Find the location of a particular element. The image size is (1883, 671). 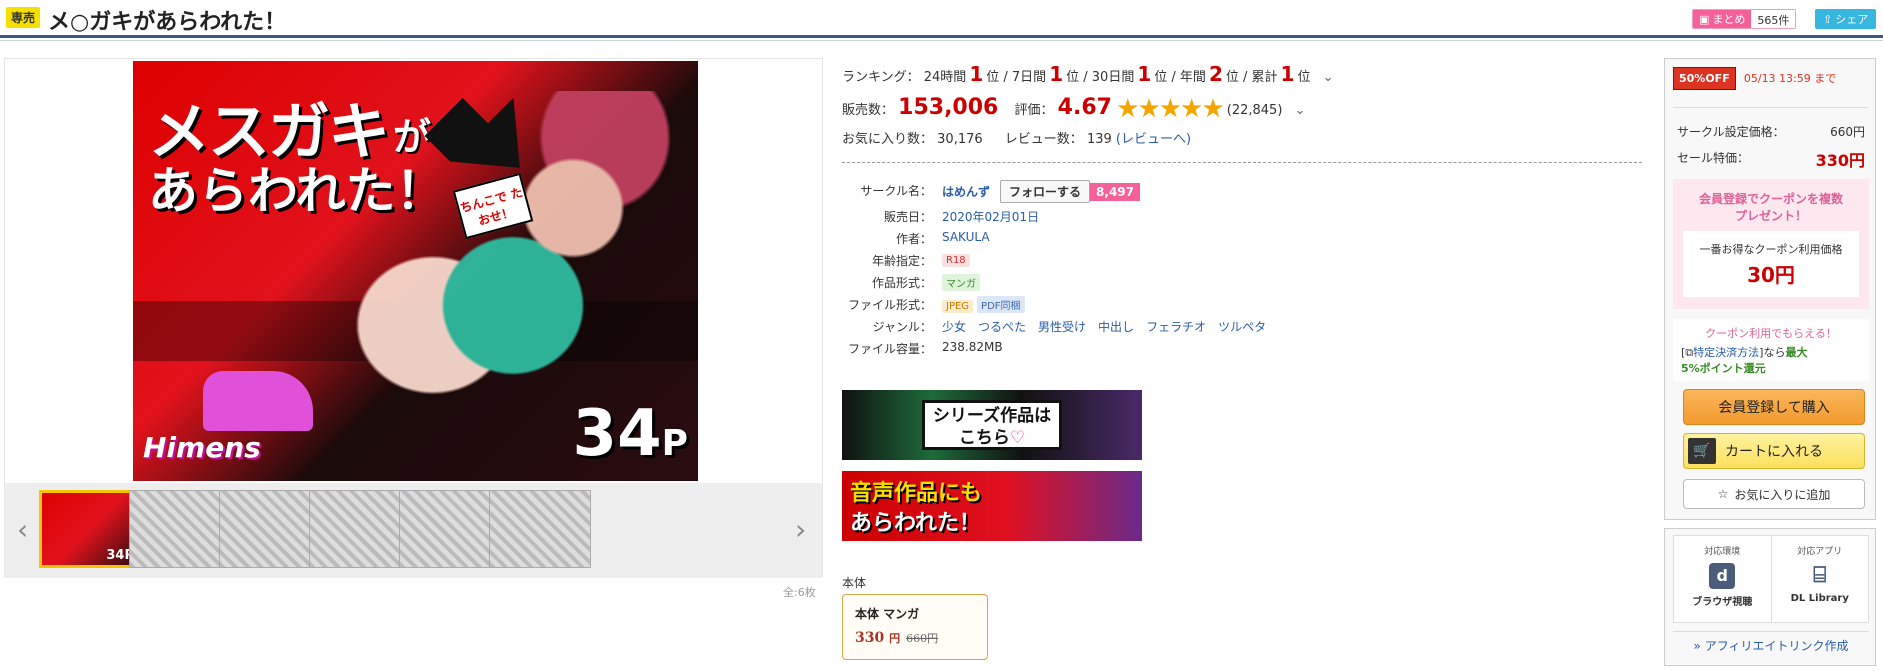

matome-label: まとめ is located at coordinates (1729, 19).